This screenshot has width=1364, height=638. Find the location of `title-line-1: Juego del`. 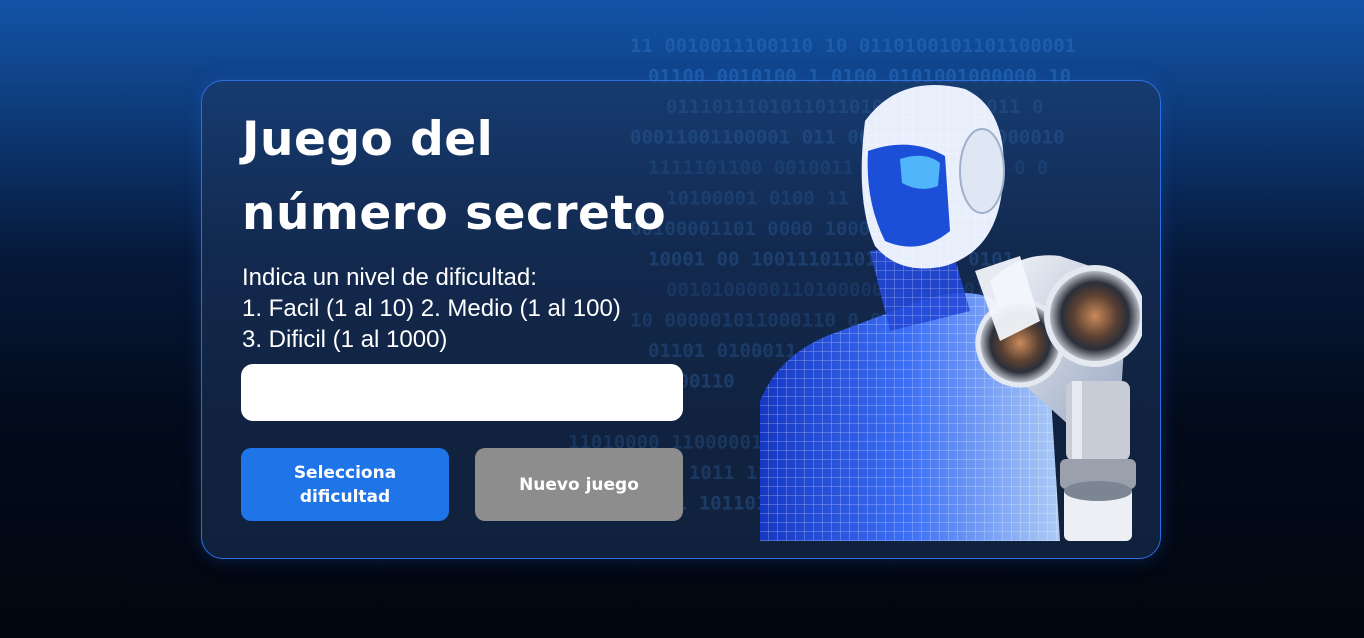

title-line-1: Juego del is located at coordinates (368, 139).